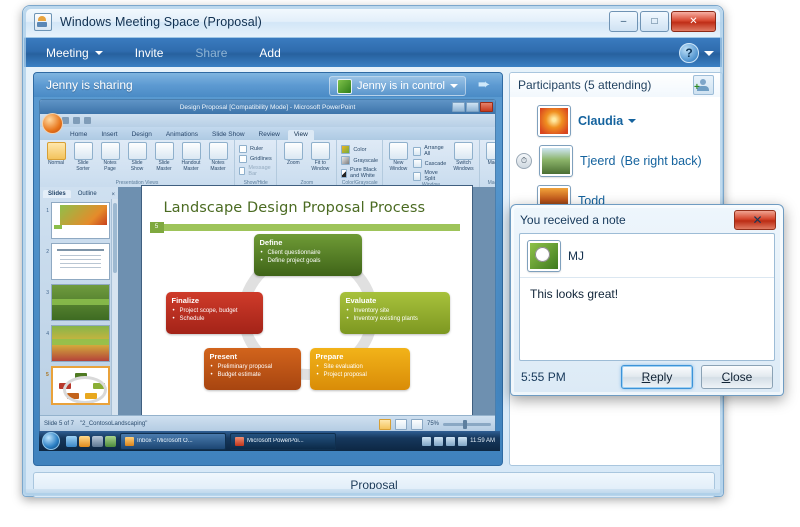 This screenshot has height=527, width=800. I want to click on add-participant-icon: +, so click(703, 85).